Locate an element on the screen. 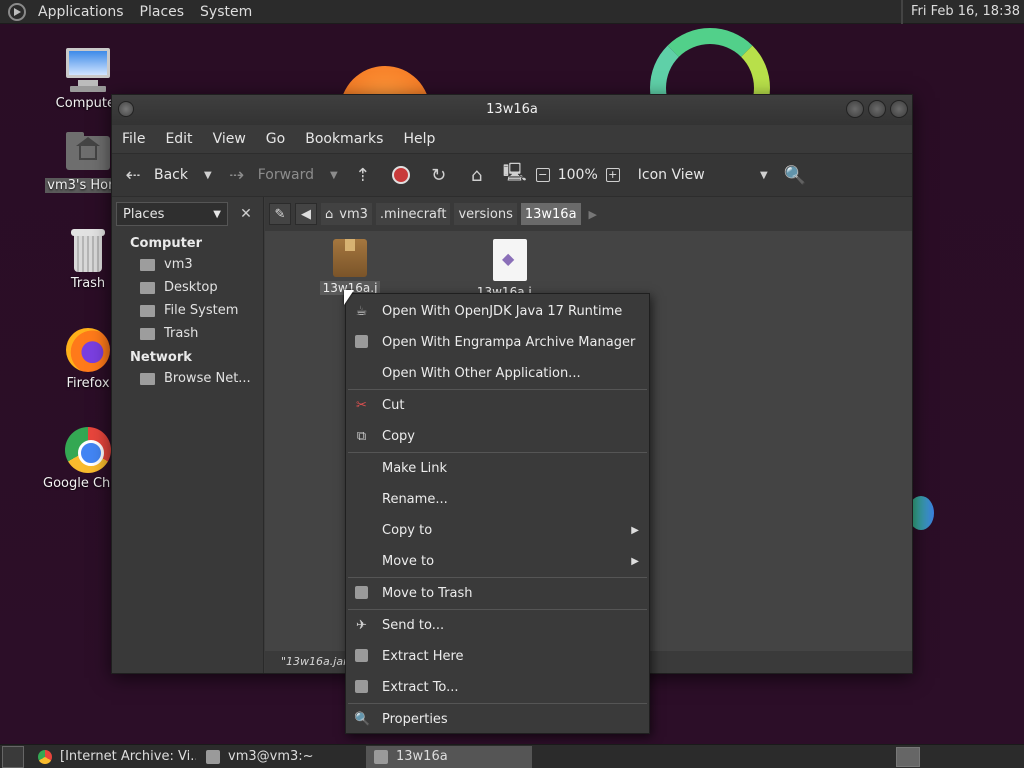 This screenshot has height=768, width=1024. menu-item-label: Copy to is located at coordinates (407, 530).